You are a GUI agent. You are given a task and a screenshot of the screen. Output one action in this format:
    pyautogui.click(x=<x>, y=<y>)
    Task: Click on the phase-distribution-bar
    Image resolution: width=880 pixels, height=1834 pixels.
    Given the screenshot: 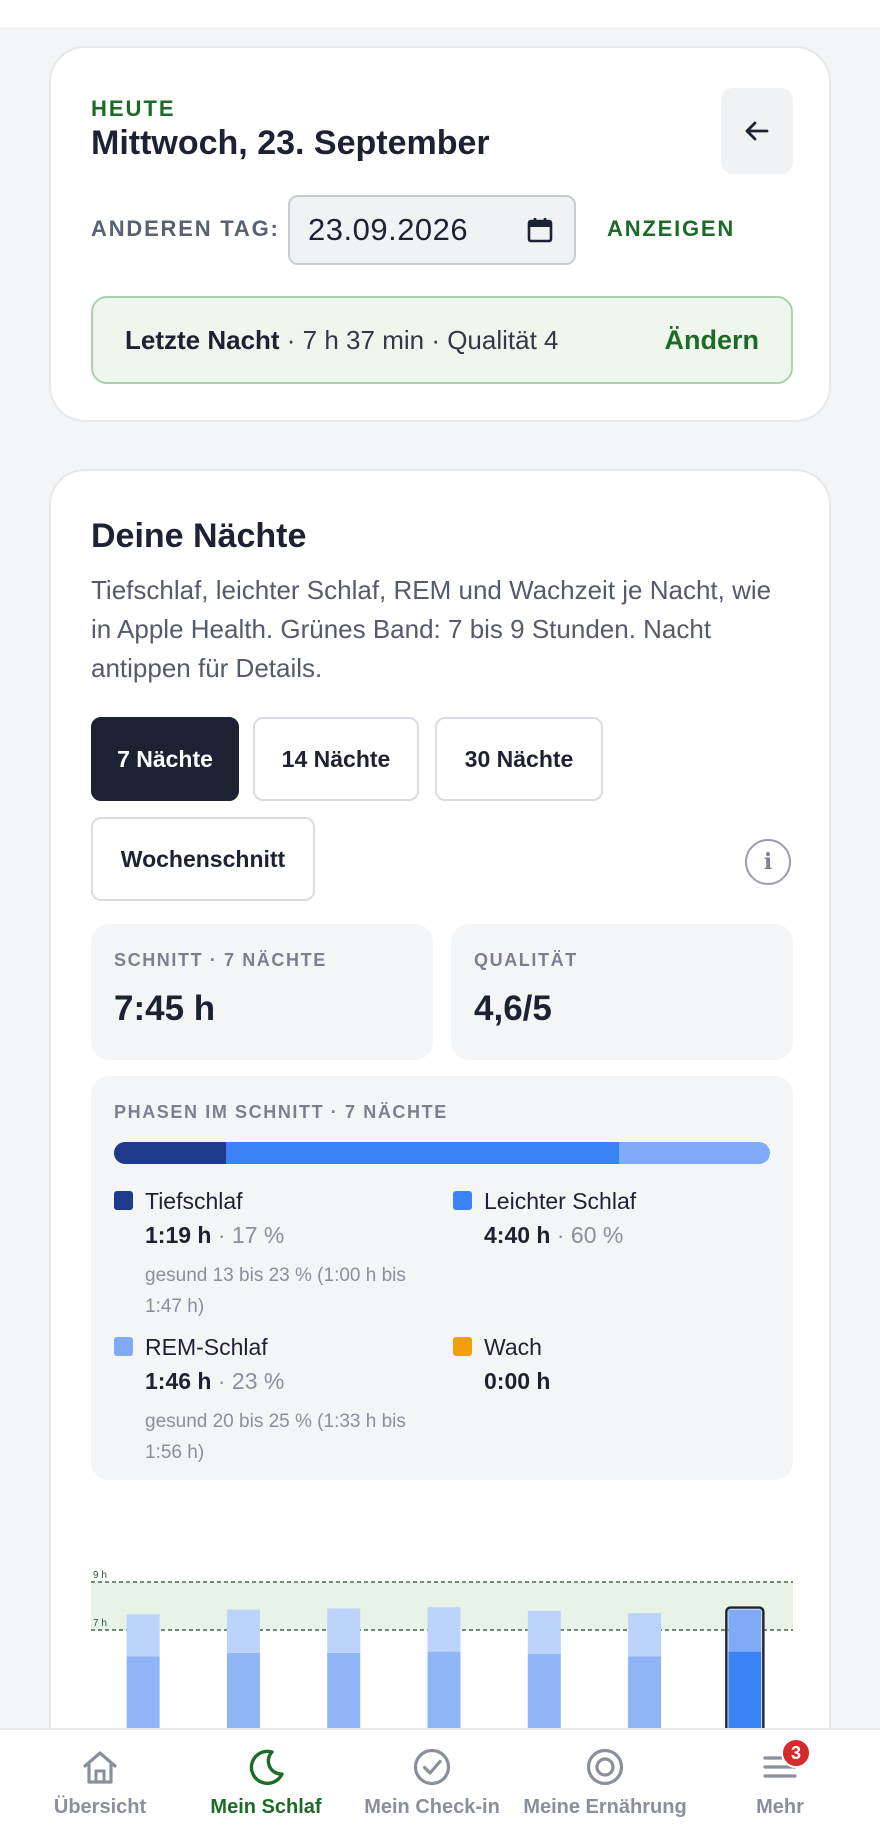 What is the action you would take?
    pyautogui.click(x=442, y=1153)
    